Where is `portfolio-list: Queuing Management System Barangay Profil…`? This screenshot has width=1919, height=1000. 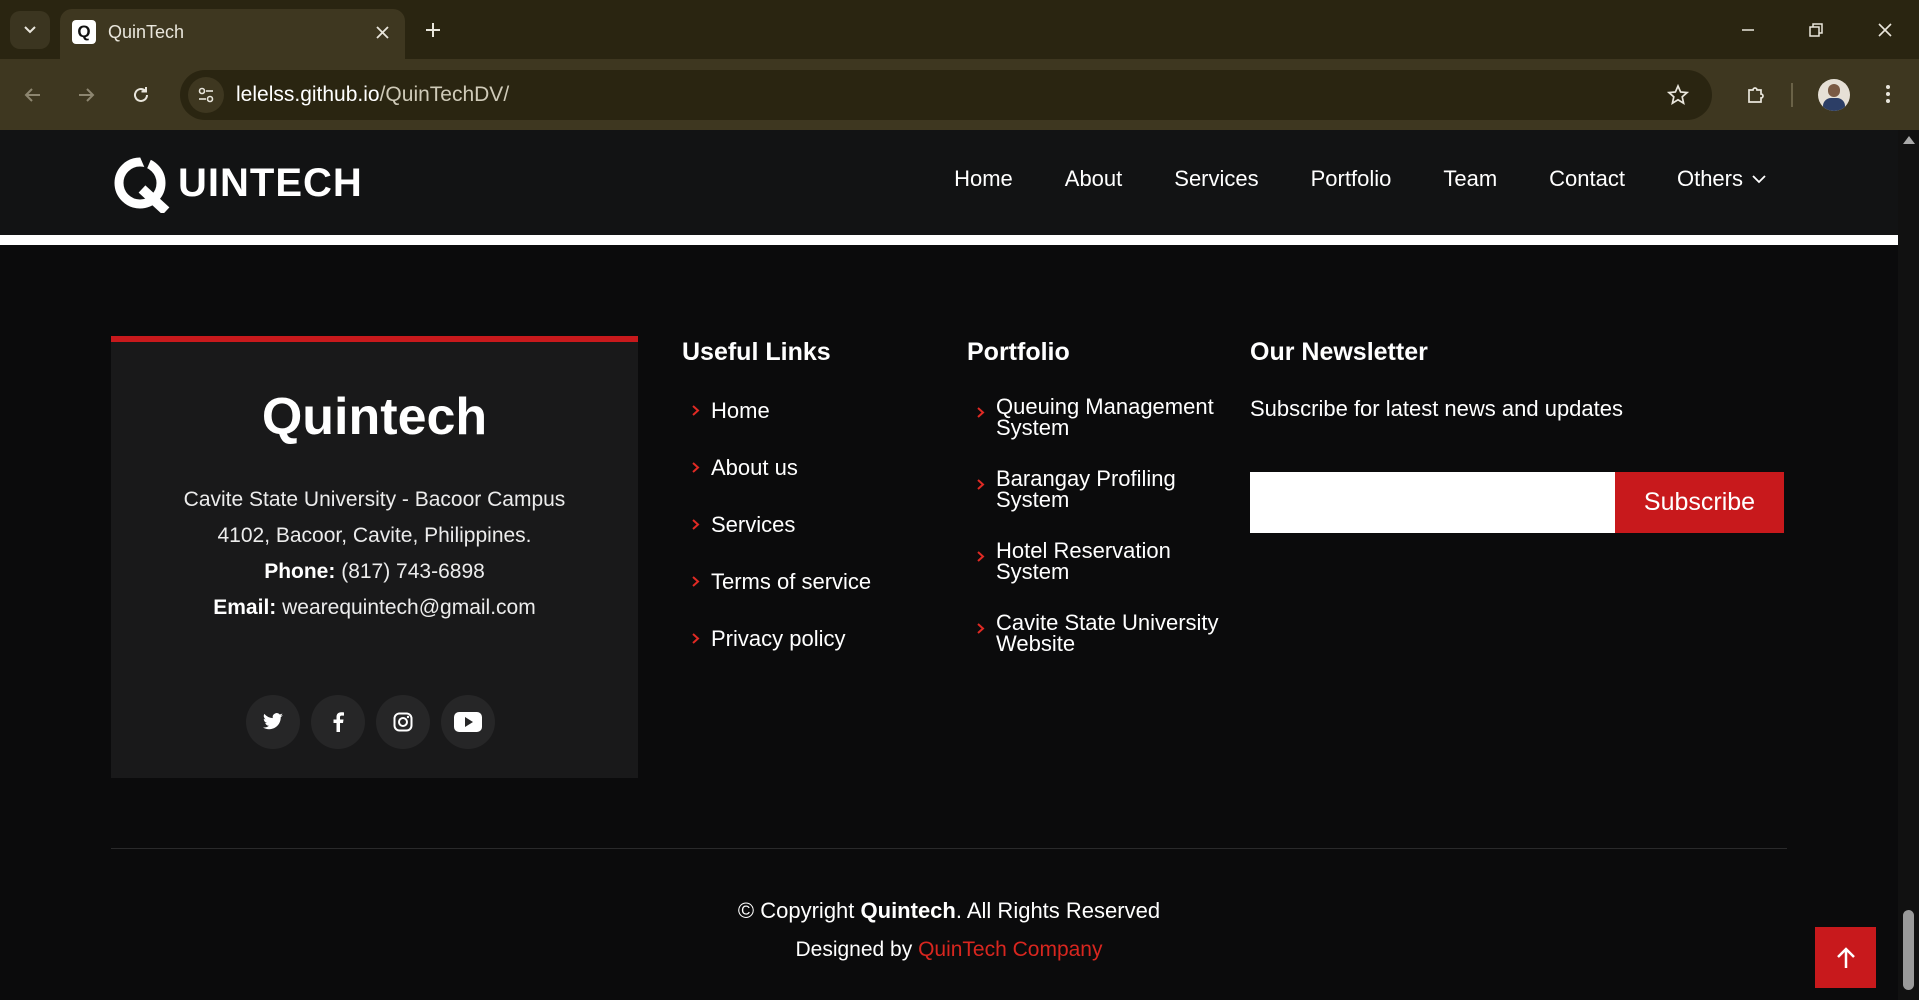
portfolio-list: Queuing Management System Barangay Profil… is located at coordinates (1093, 540).